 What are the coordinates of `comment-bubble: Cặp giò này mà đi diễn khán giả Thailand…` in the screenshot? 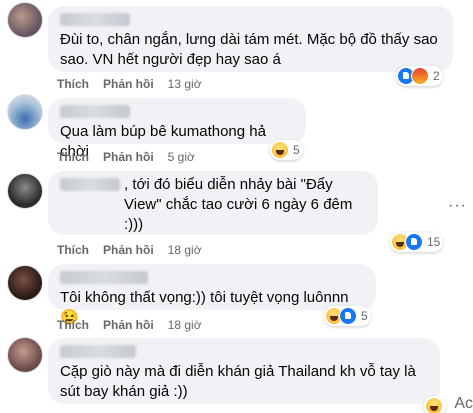 It's located at (244, 371).